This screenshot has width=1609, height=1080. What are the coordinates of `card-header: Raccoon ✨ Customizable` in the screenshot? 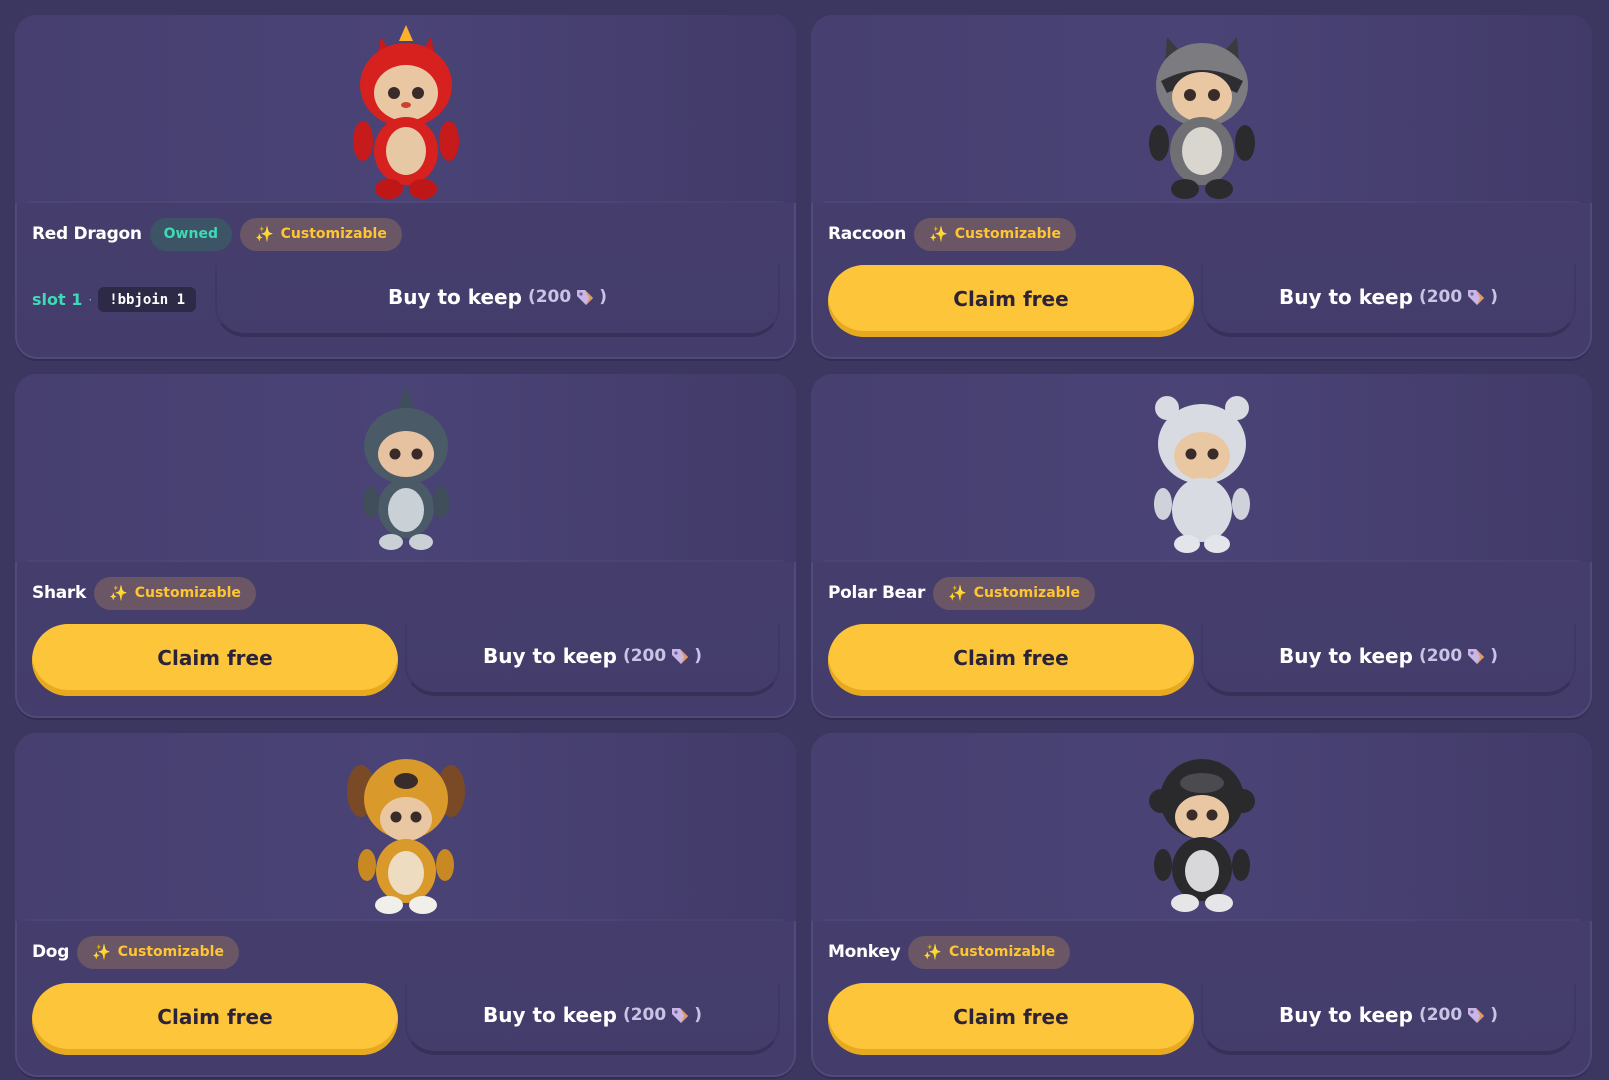 It's located at (952, 234).